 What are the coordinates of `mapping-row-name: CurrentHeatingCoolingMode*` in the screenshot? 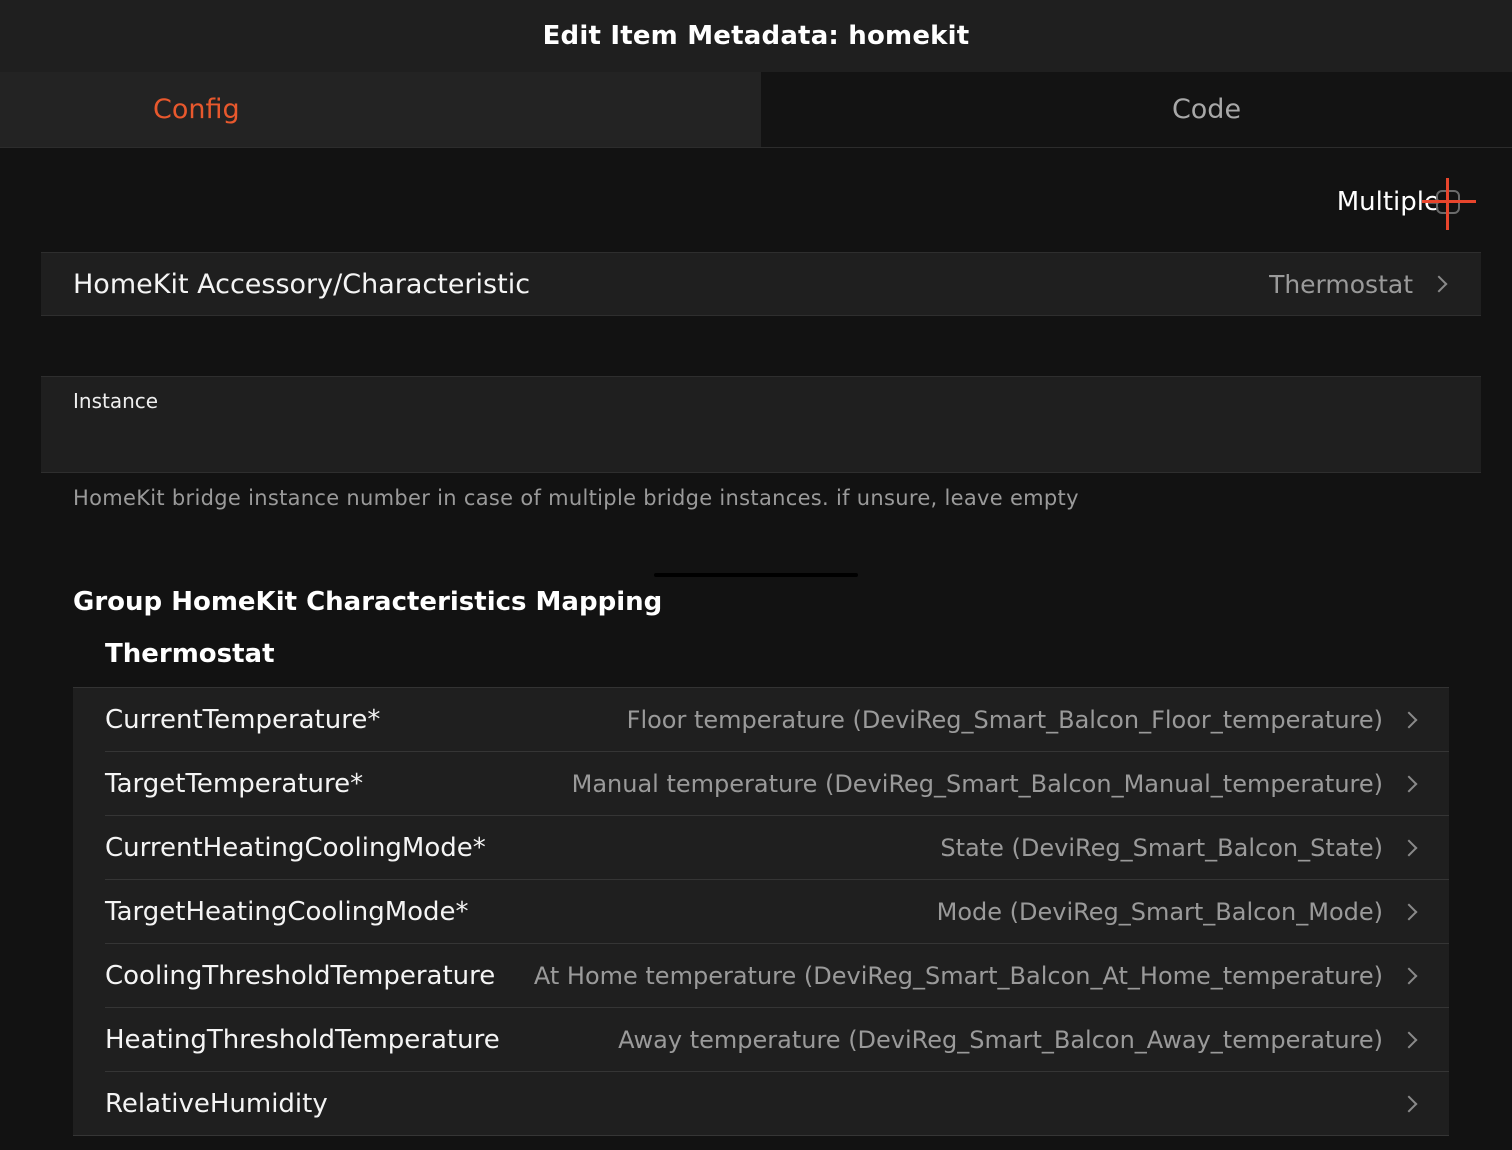 It's located at (295, 848).